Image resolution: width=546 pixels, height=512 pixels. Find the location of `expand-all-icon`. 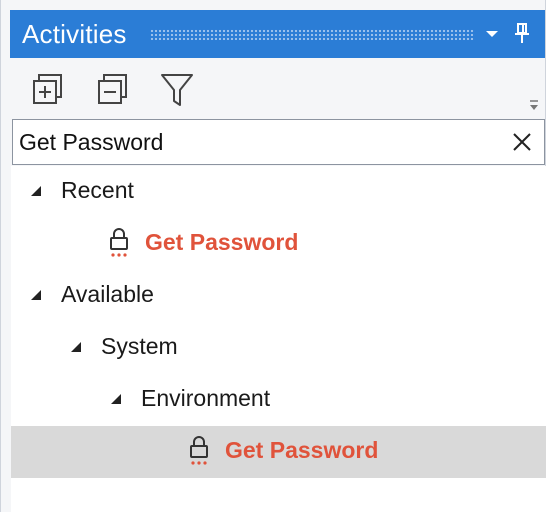

expand-all-icon is located at coordinates (47, 89).